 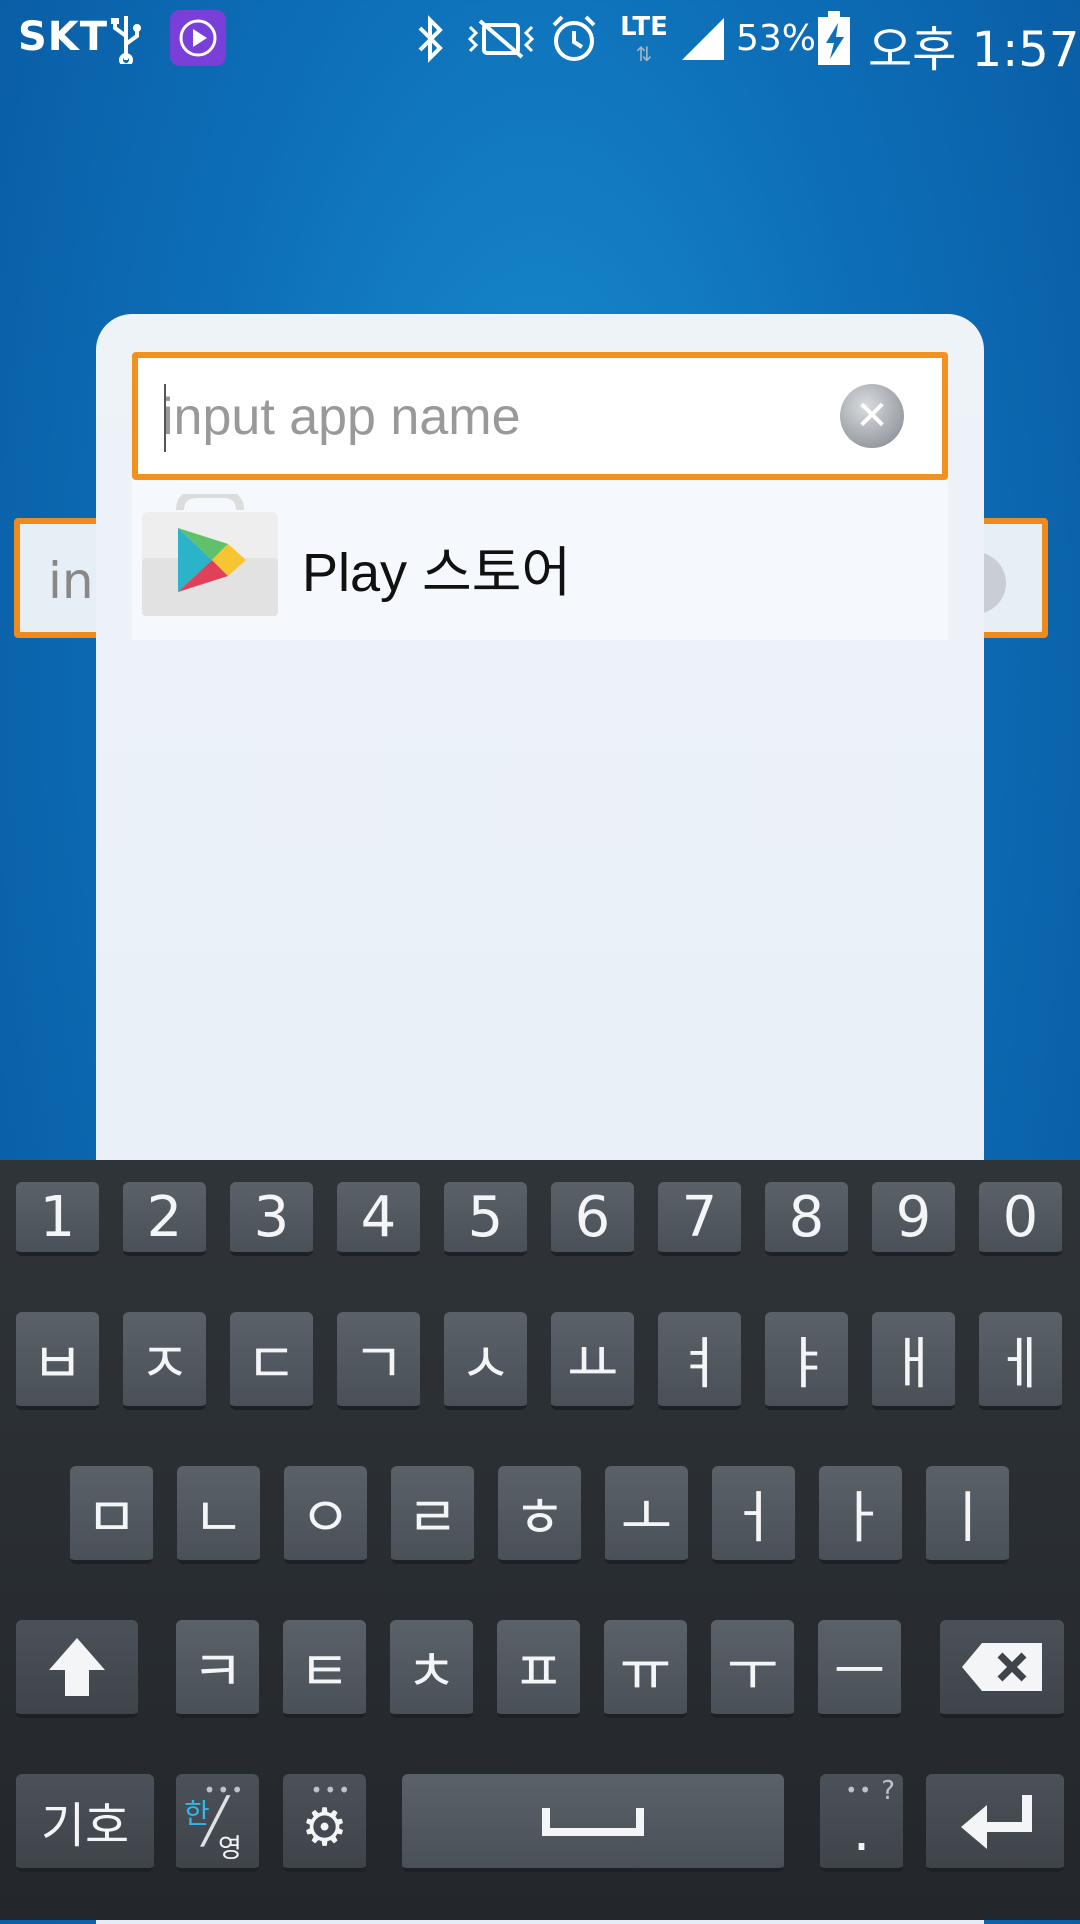 I want to click on backspace-key, so click(x=1002, y=1669).